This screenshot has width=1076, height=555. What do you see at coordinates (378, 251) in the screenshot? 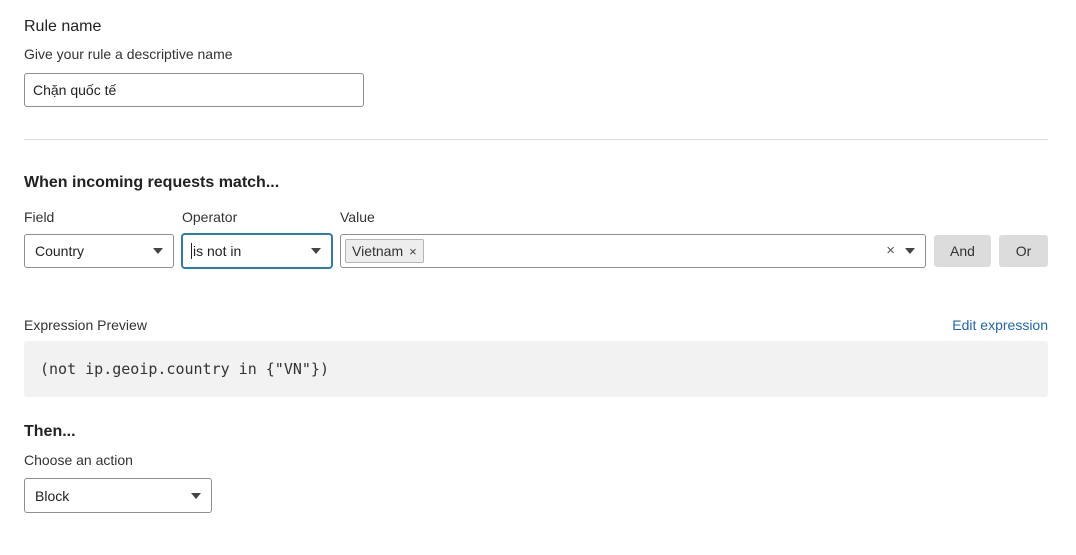
I see `value-chip-label: Vietnam` at bounding box center [378, 251].